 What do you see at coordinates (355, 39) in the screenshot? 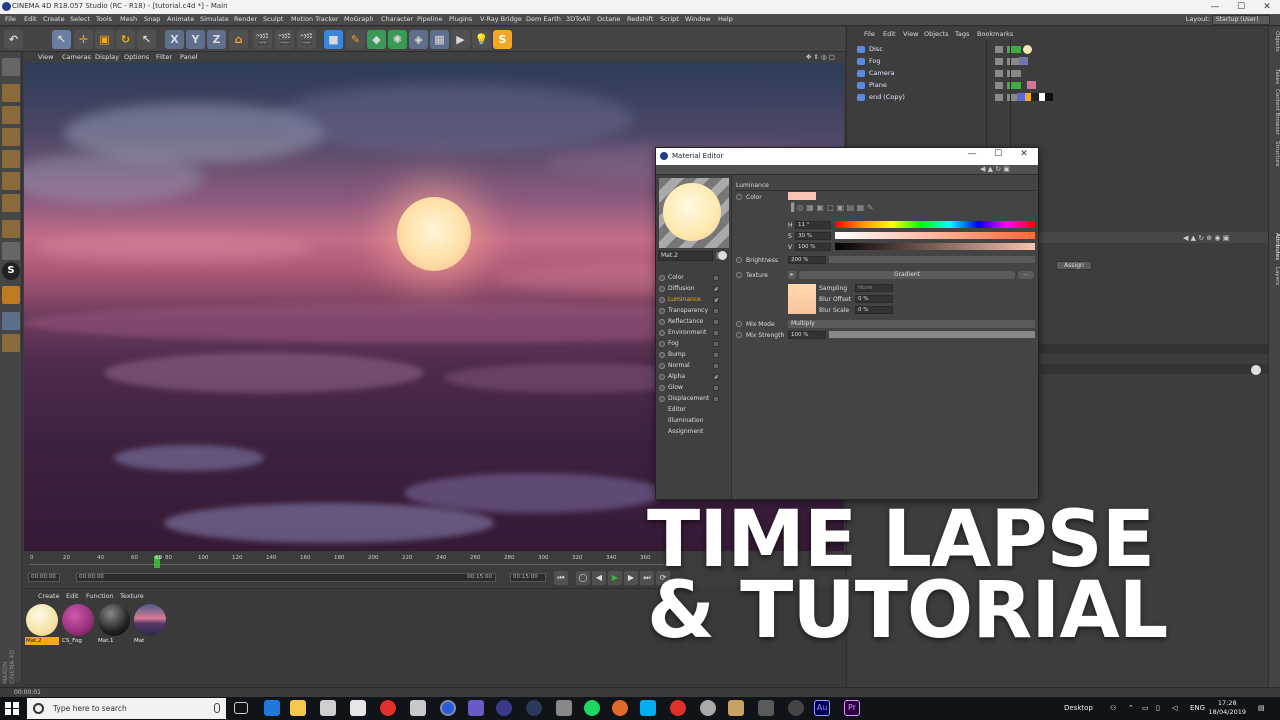
I see `spline-pen-icon: ✎` at bounding box center [355, 39].